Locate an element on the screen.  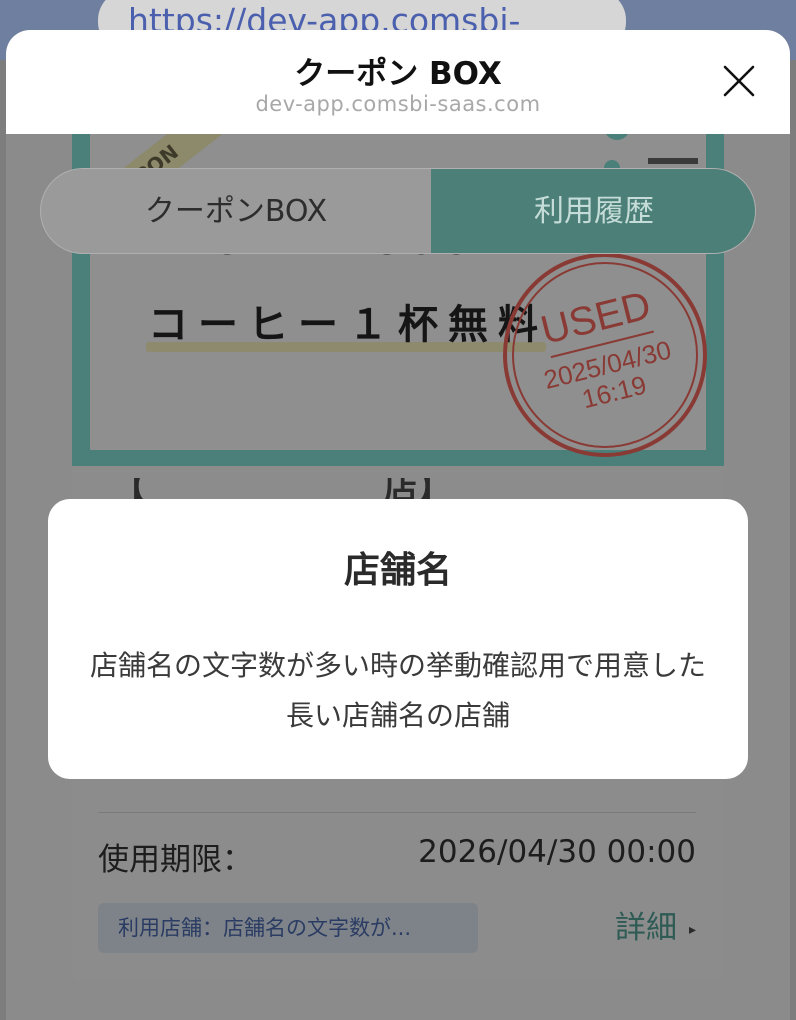
expiry-label: 使用期限： is located at coordinates (175, 860).